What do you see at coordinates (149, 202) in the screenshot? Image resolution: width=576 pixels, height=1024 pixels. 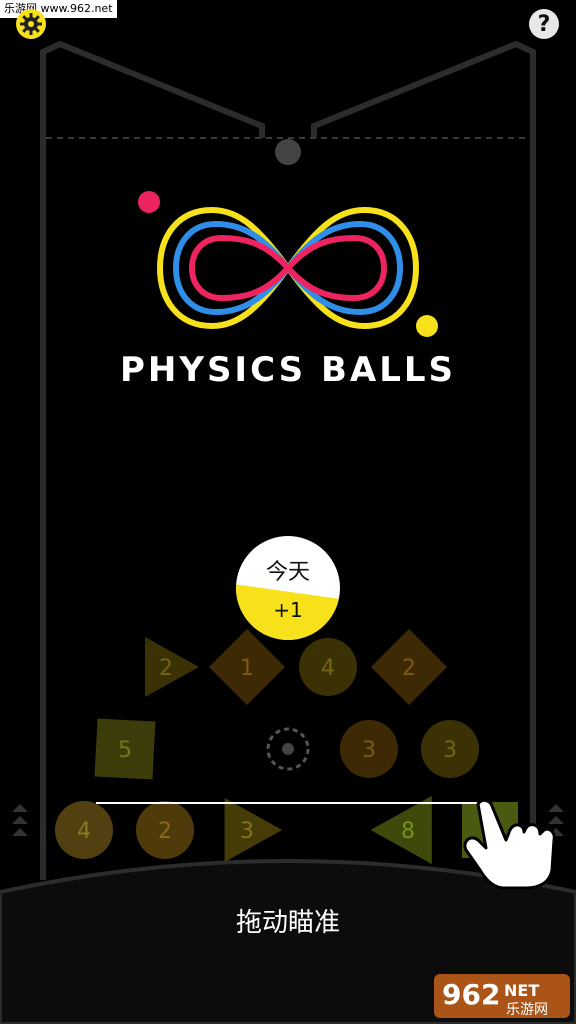 I see `logo-dot-pink` at bounding box center [149, 202].